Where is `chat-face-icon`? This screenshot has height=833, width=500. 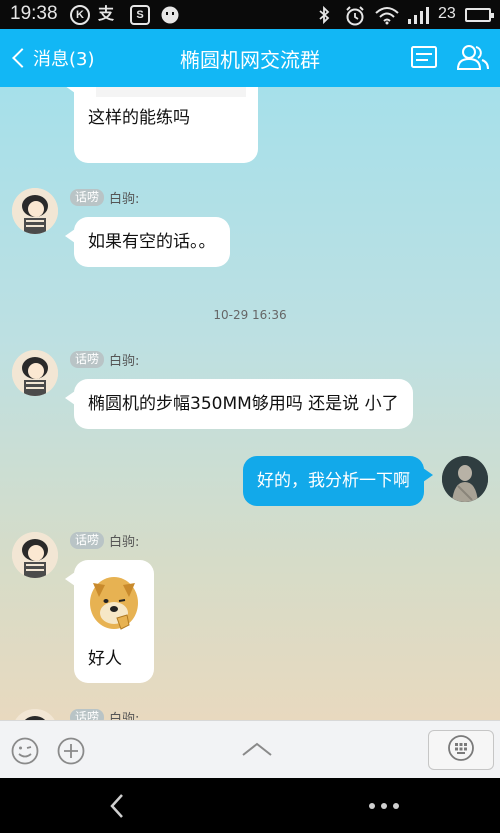 chat-face-icon is located at coordinates (170, 15).